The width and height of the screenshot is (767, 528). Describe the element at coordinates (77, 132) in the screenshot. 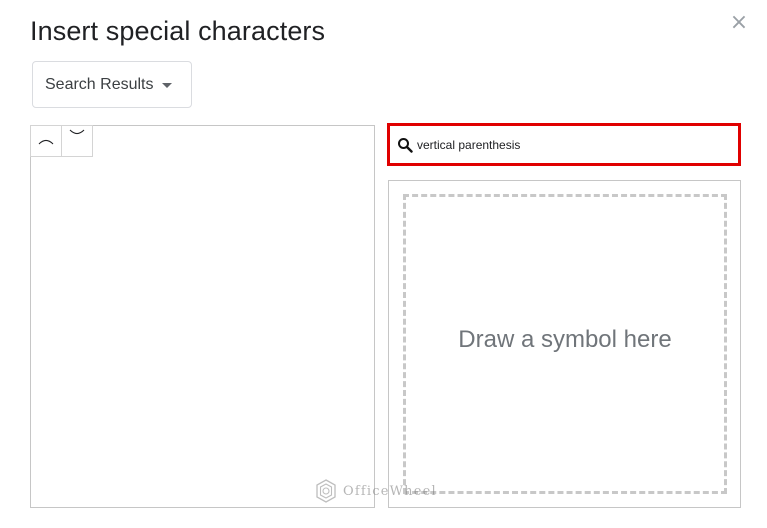

I see `undertie-glyph` at that location.